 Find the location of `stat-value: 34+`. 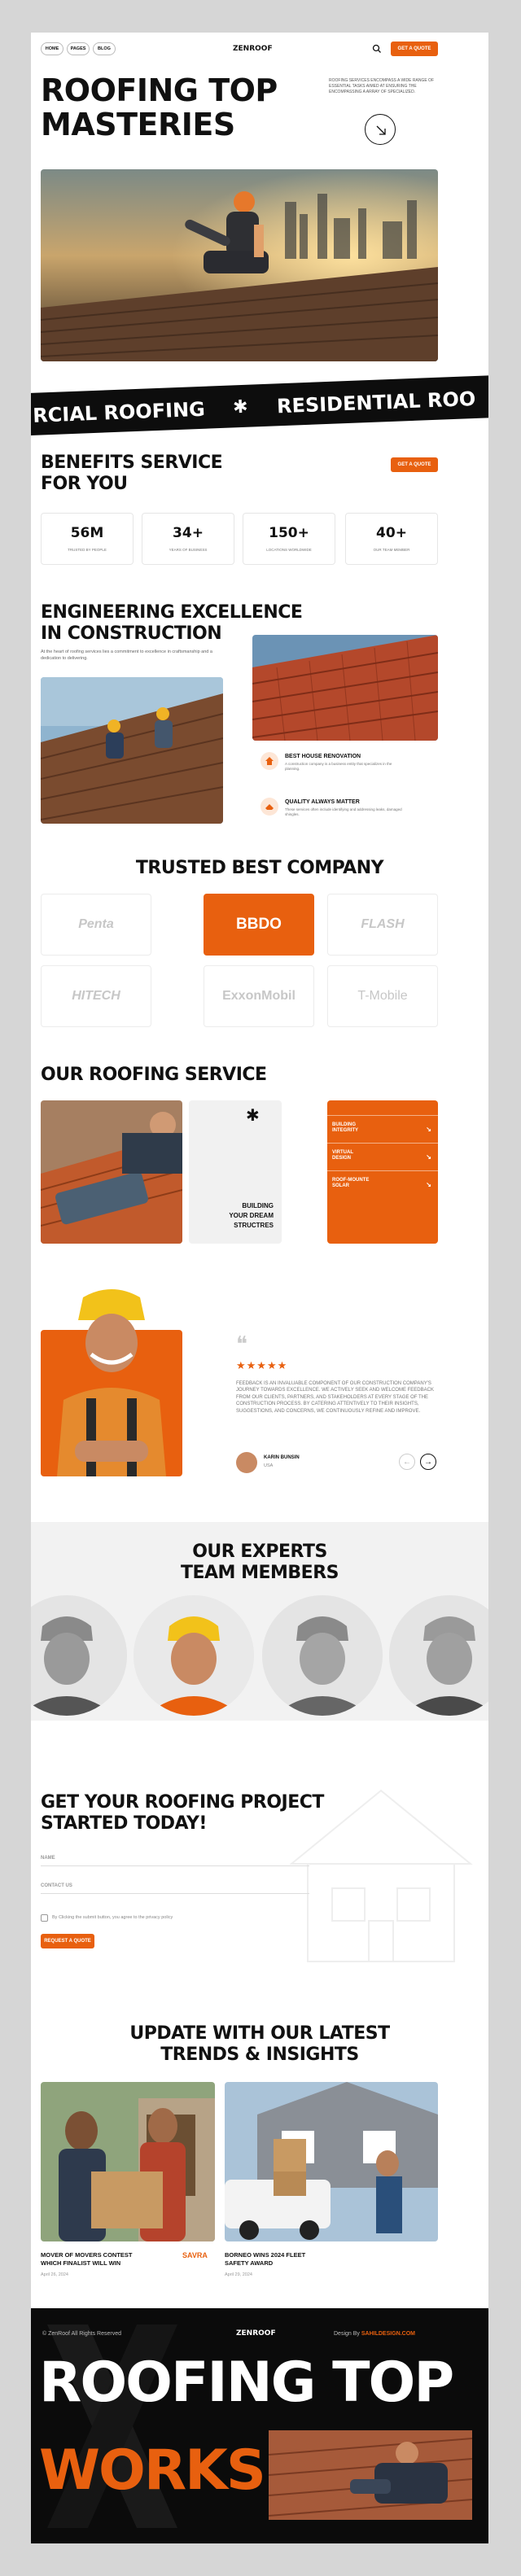

stat-value: 34+ is located at coordinates (188, 533).